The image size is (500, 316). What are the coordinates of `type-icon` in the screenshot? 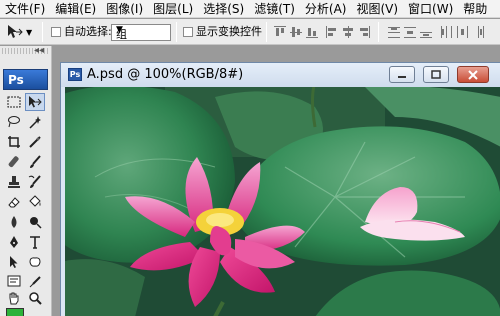 It's located at (35, 242).